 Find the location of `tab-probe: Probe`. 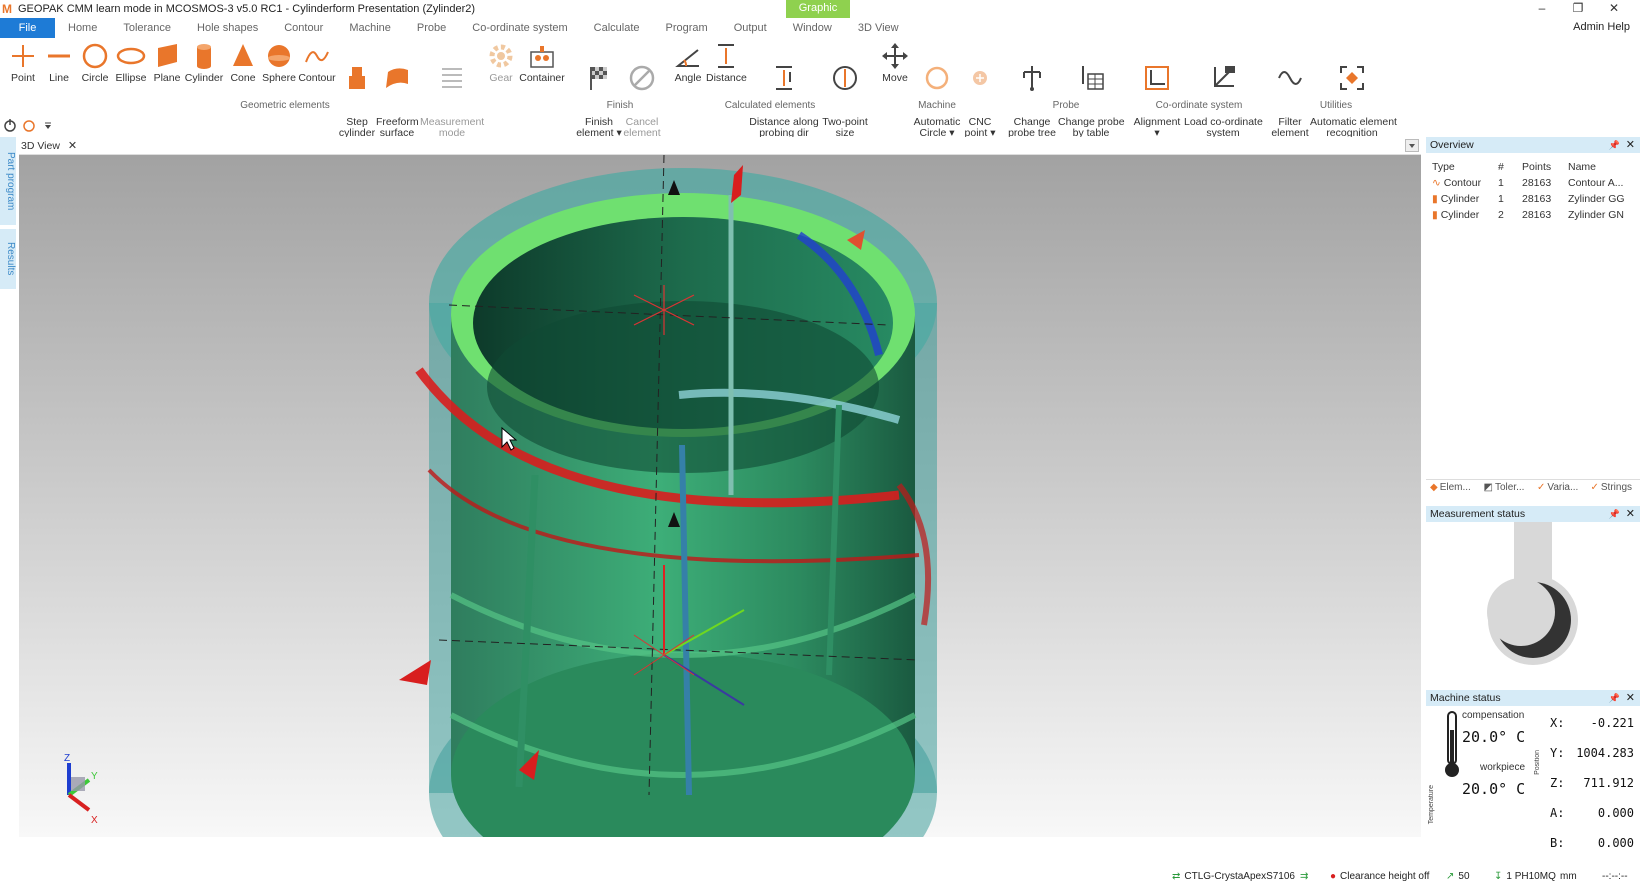

tab-probe: Probe is located at coordinates (431, 28).